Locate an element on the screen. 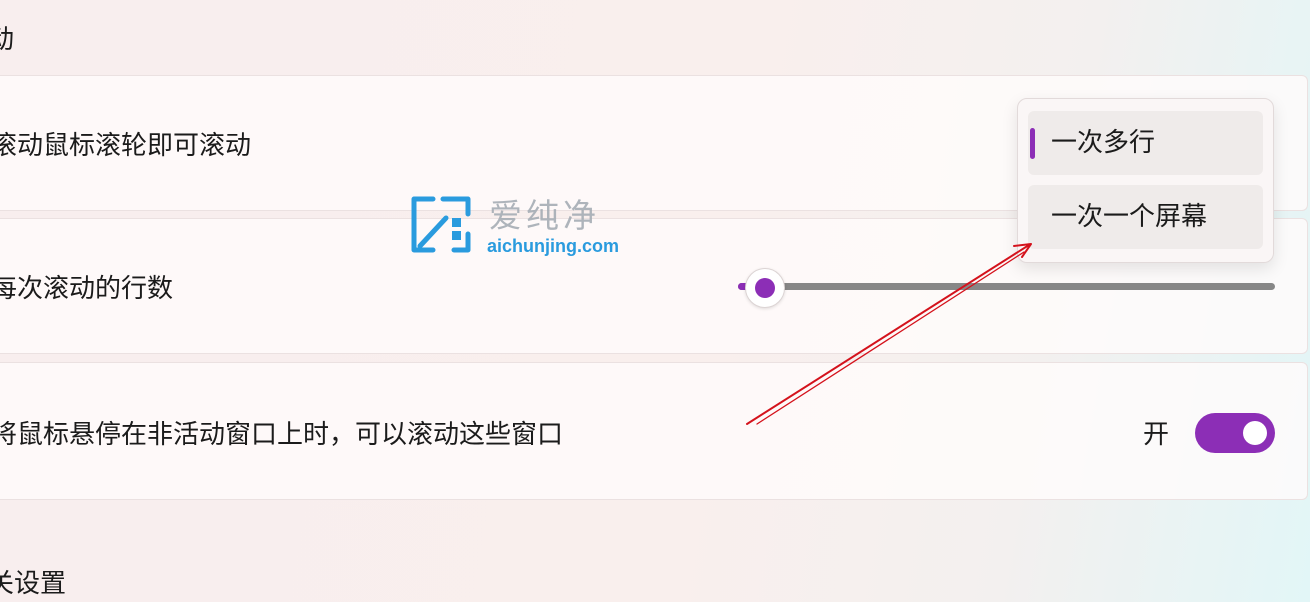 The height and width of the screenshot is (602, 1310). lines-per-scroll-slider is located at coordinates (1008, 288).